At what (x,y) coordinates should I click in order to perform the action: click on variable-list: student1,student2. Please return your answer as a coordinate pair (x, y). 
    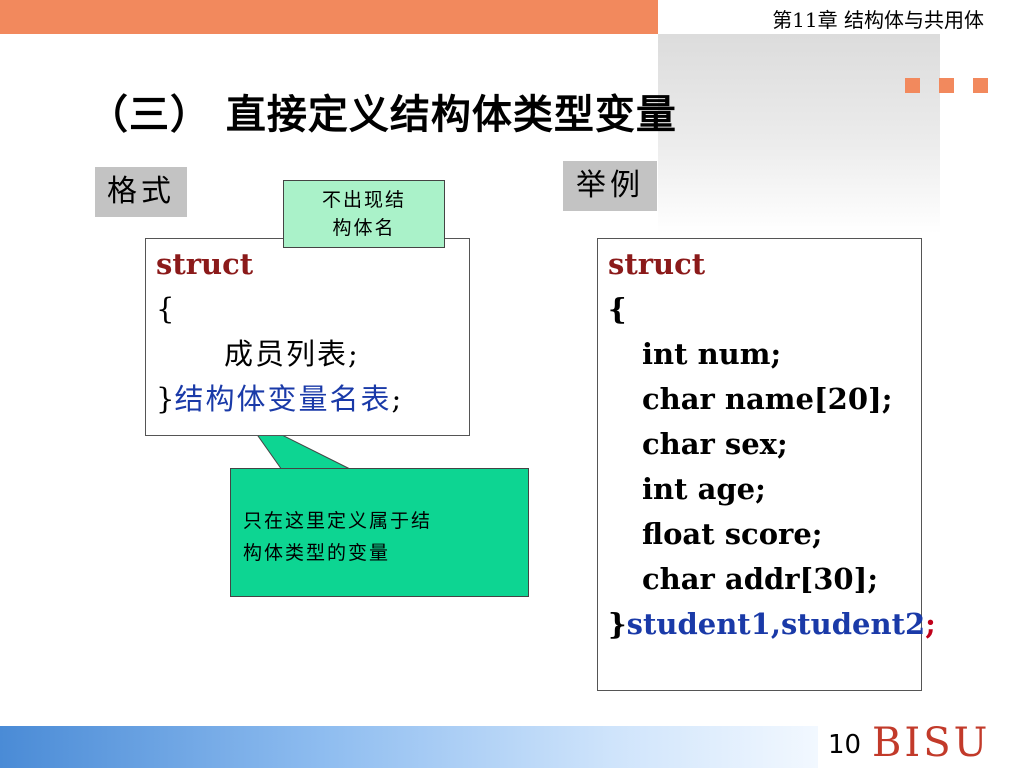
    Looking at the image, I should click on (776, 624).